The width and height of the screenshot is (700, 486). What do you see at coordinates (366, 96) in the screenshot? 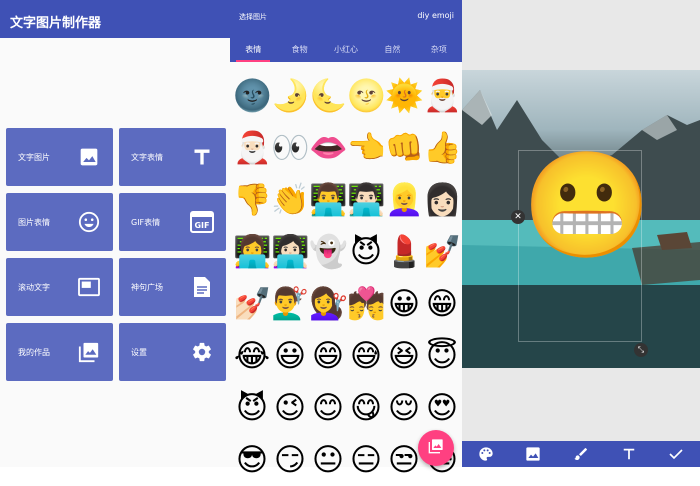
I see `emoji-cell: 🌝` at bounding box center [366, 96].